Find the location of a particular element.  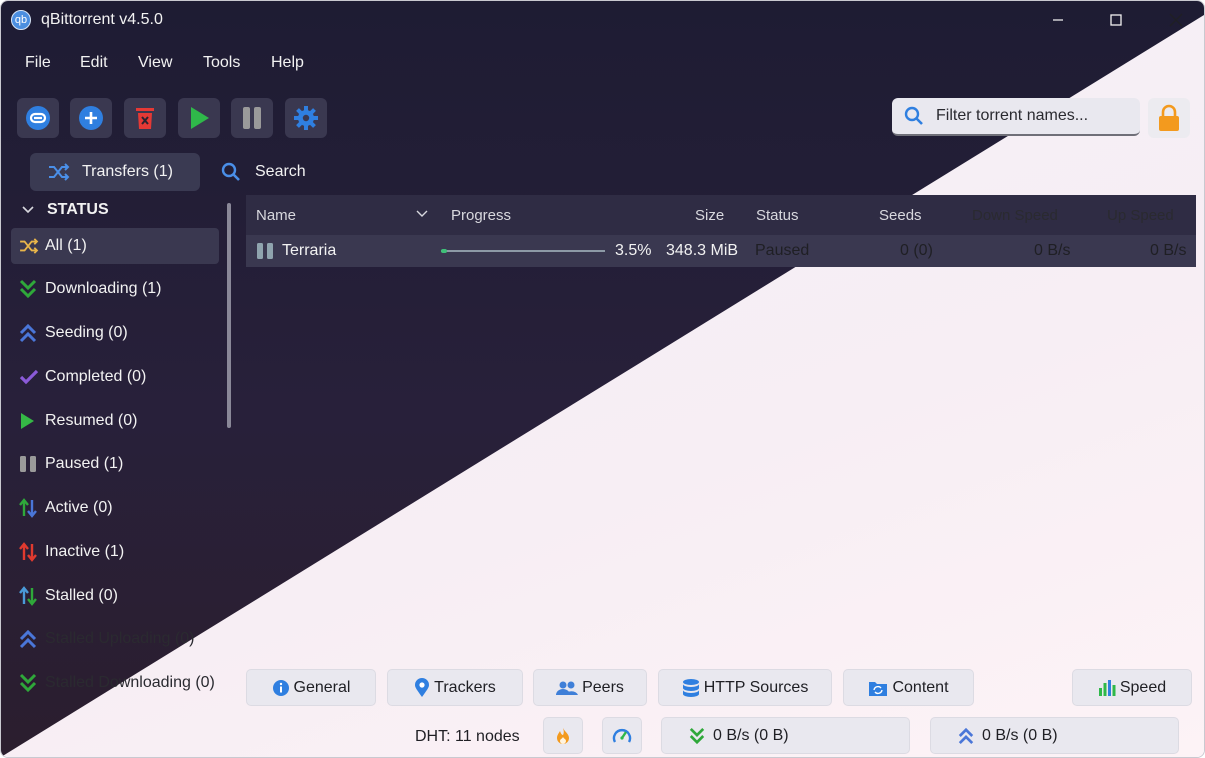

menu-view: View is located at coordinates (155, 63).